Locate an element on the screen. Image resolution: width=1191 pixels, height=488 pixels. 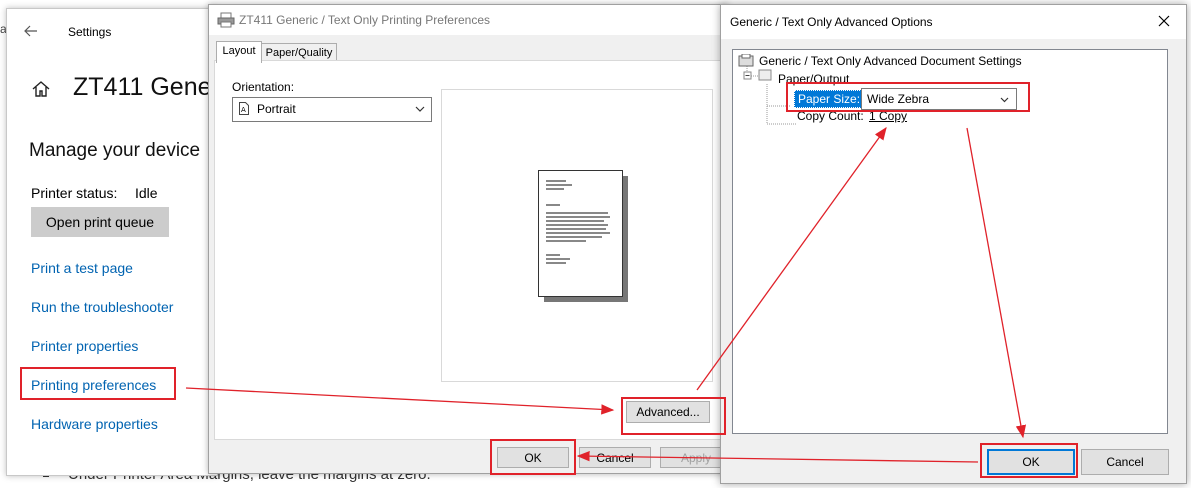
close-icon is located at coordinates (1164, 21).